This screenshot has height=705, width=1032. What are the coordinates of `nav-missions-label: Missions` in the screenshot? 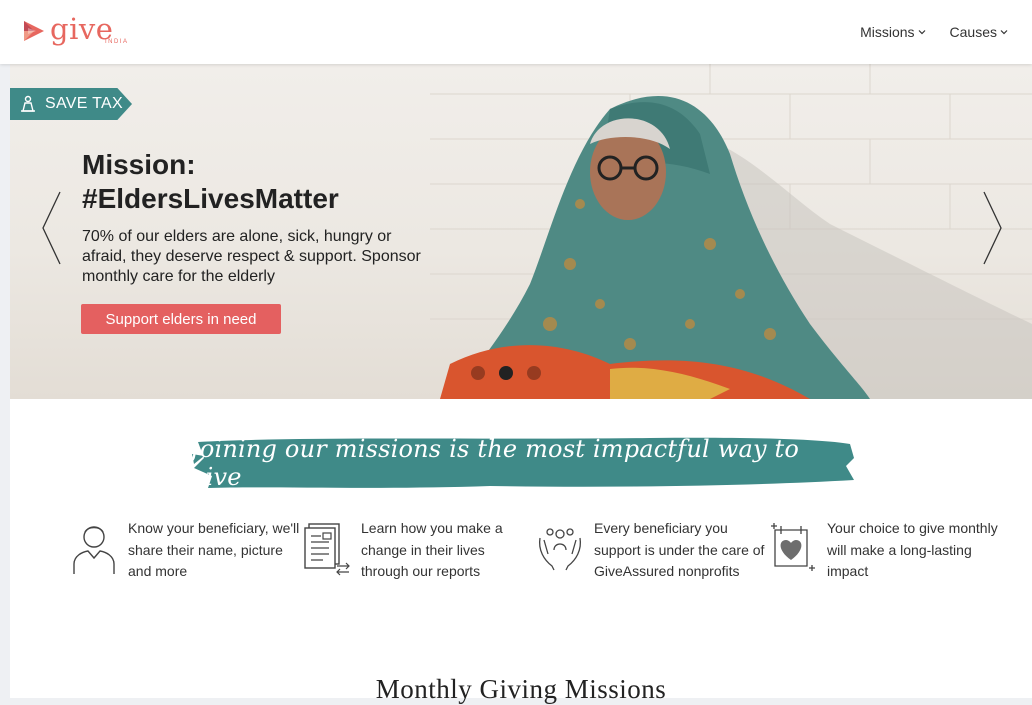 It's located at (887, 32).